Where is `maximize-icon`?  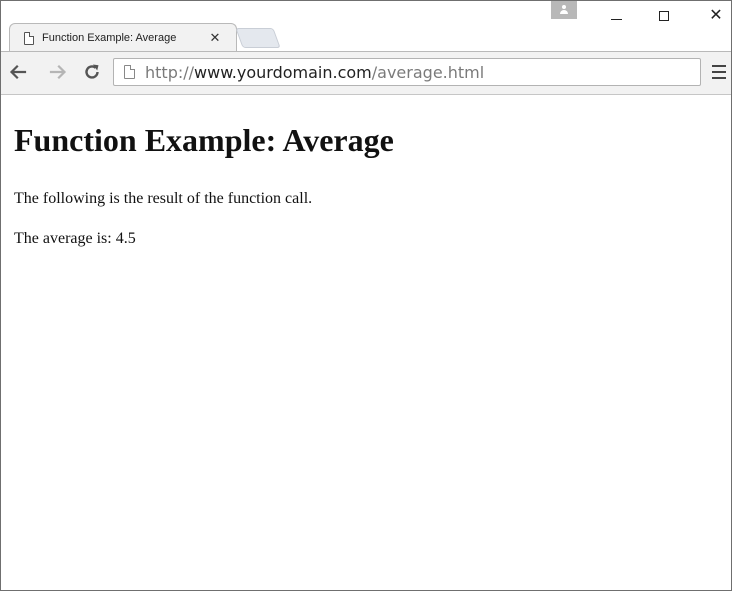
maximize-icon is located at coordinates (664, 16).